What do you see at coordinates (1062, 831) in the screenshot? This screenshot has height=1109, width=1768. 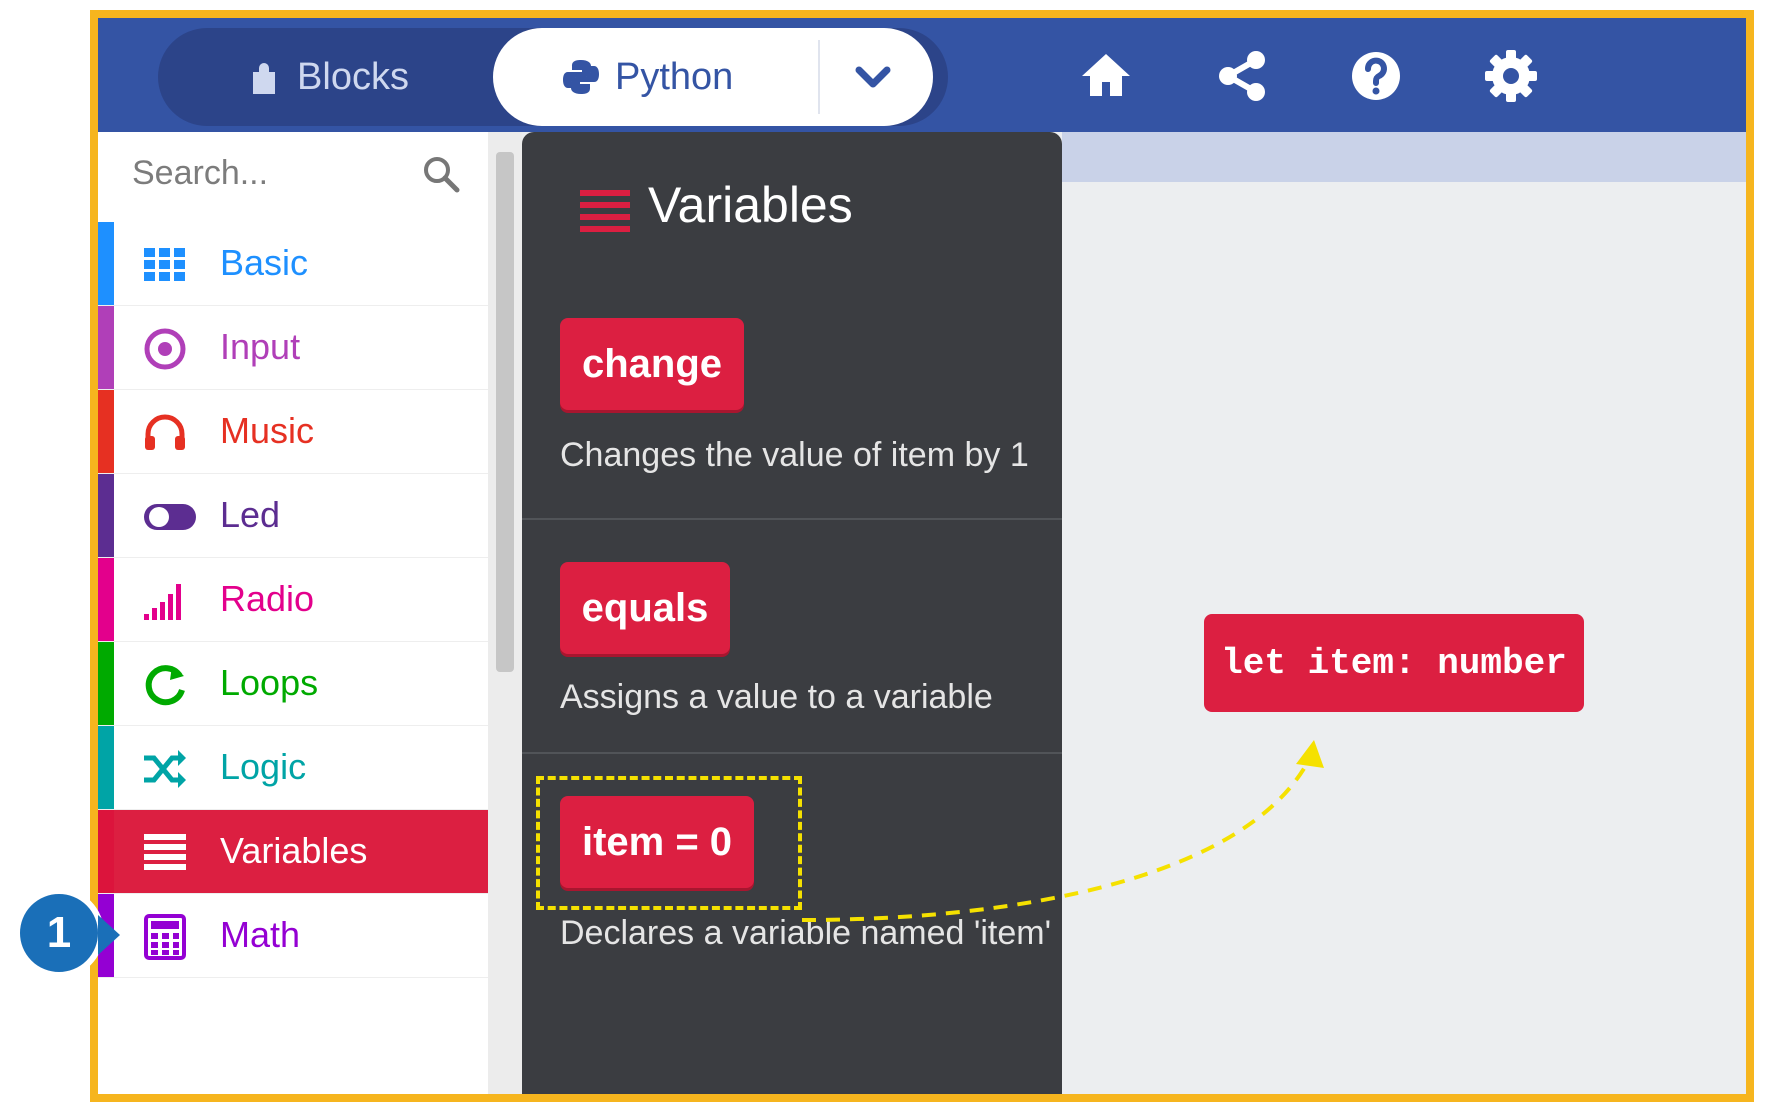 I see `drag-arrow` at bounding box center [1062, 831].